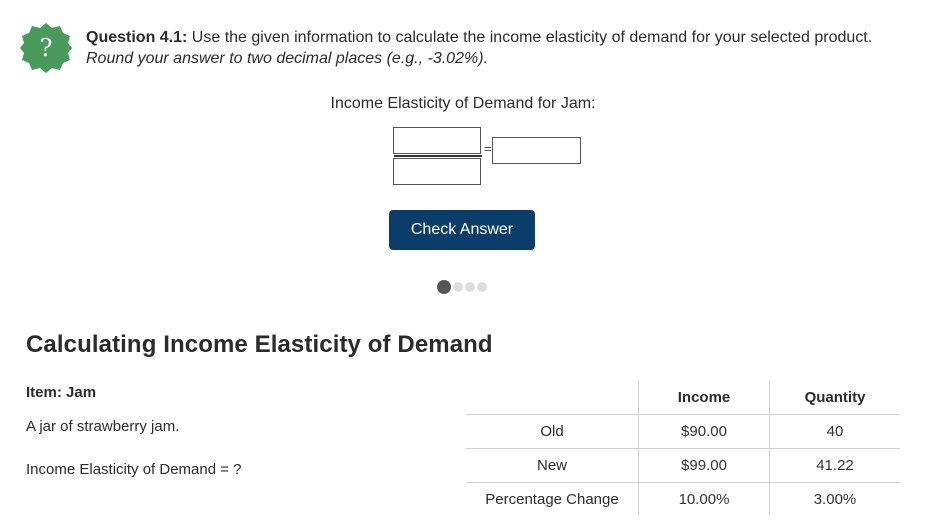  Describe the element at coordinates (61, 392) in the screenshot. I see `item-title: Item: Jam` at that location.